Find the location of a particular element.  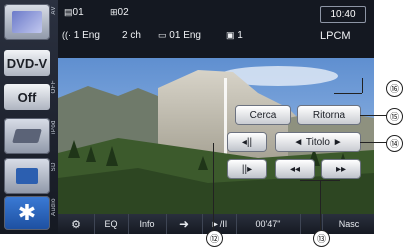

gear-icon: ⚙ is located at coordinates (76, 224).